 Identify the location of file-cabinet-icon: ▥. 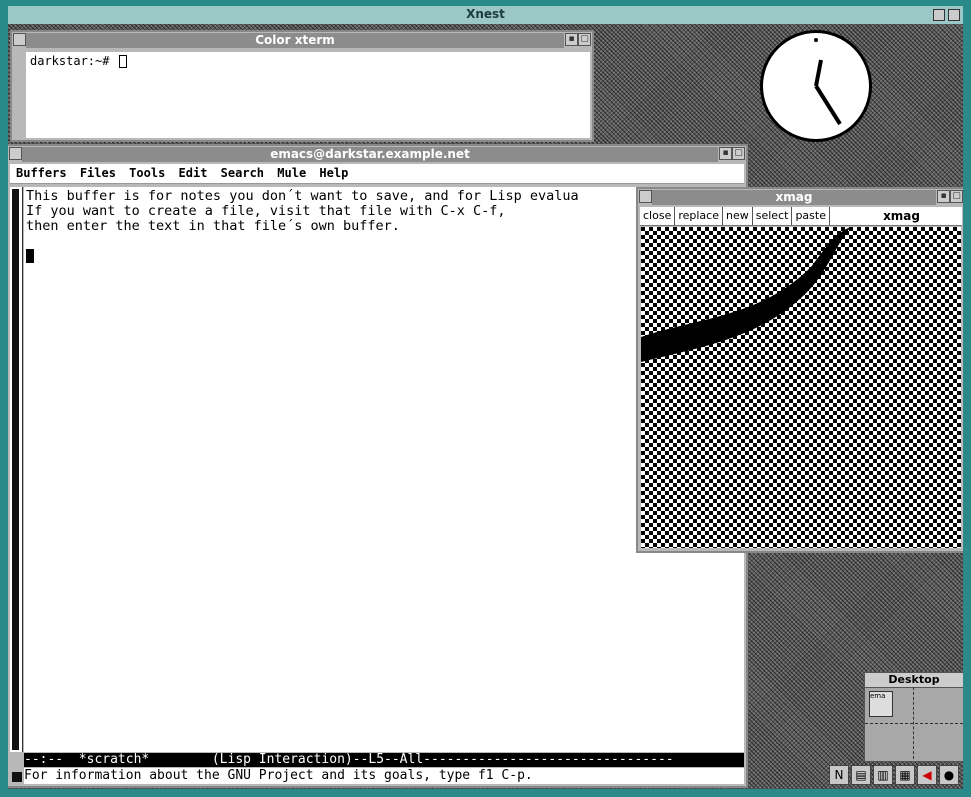
(883, 775).